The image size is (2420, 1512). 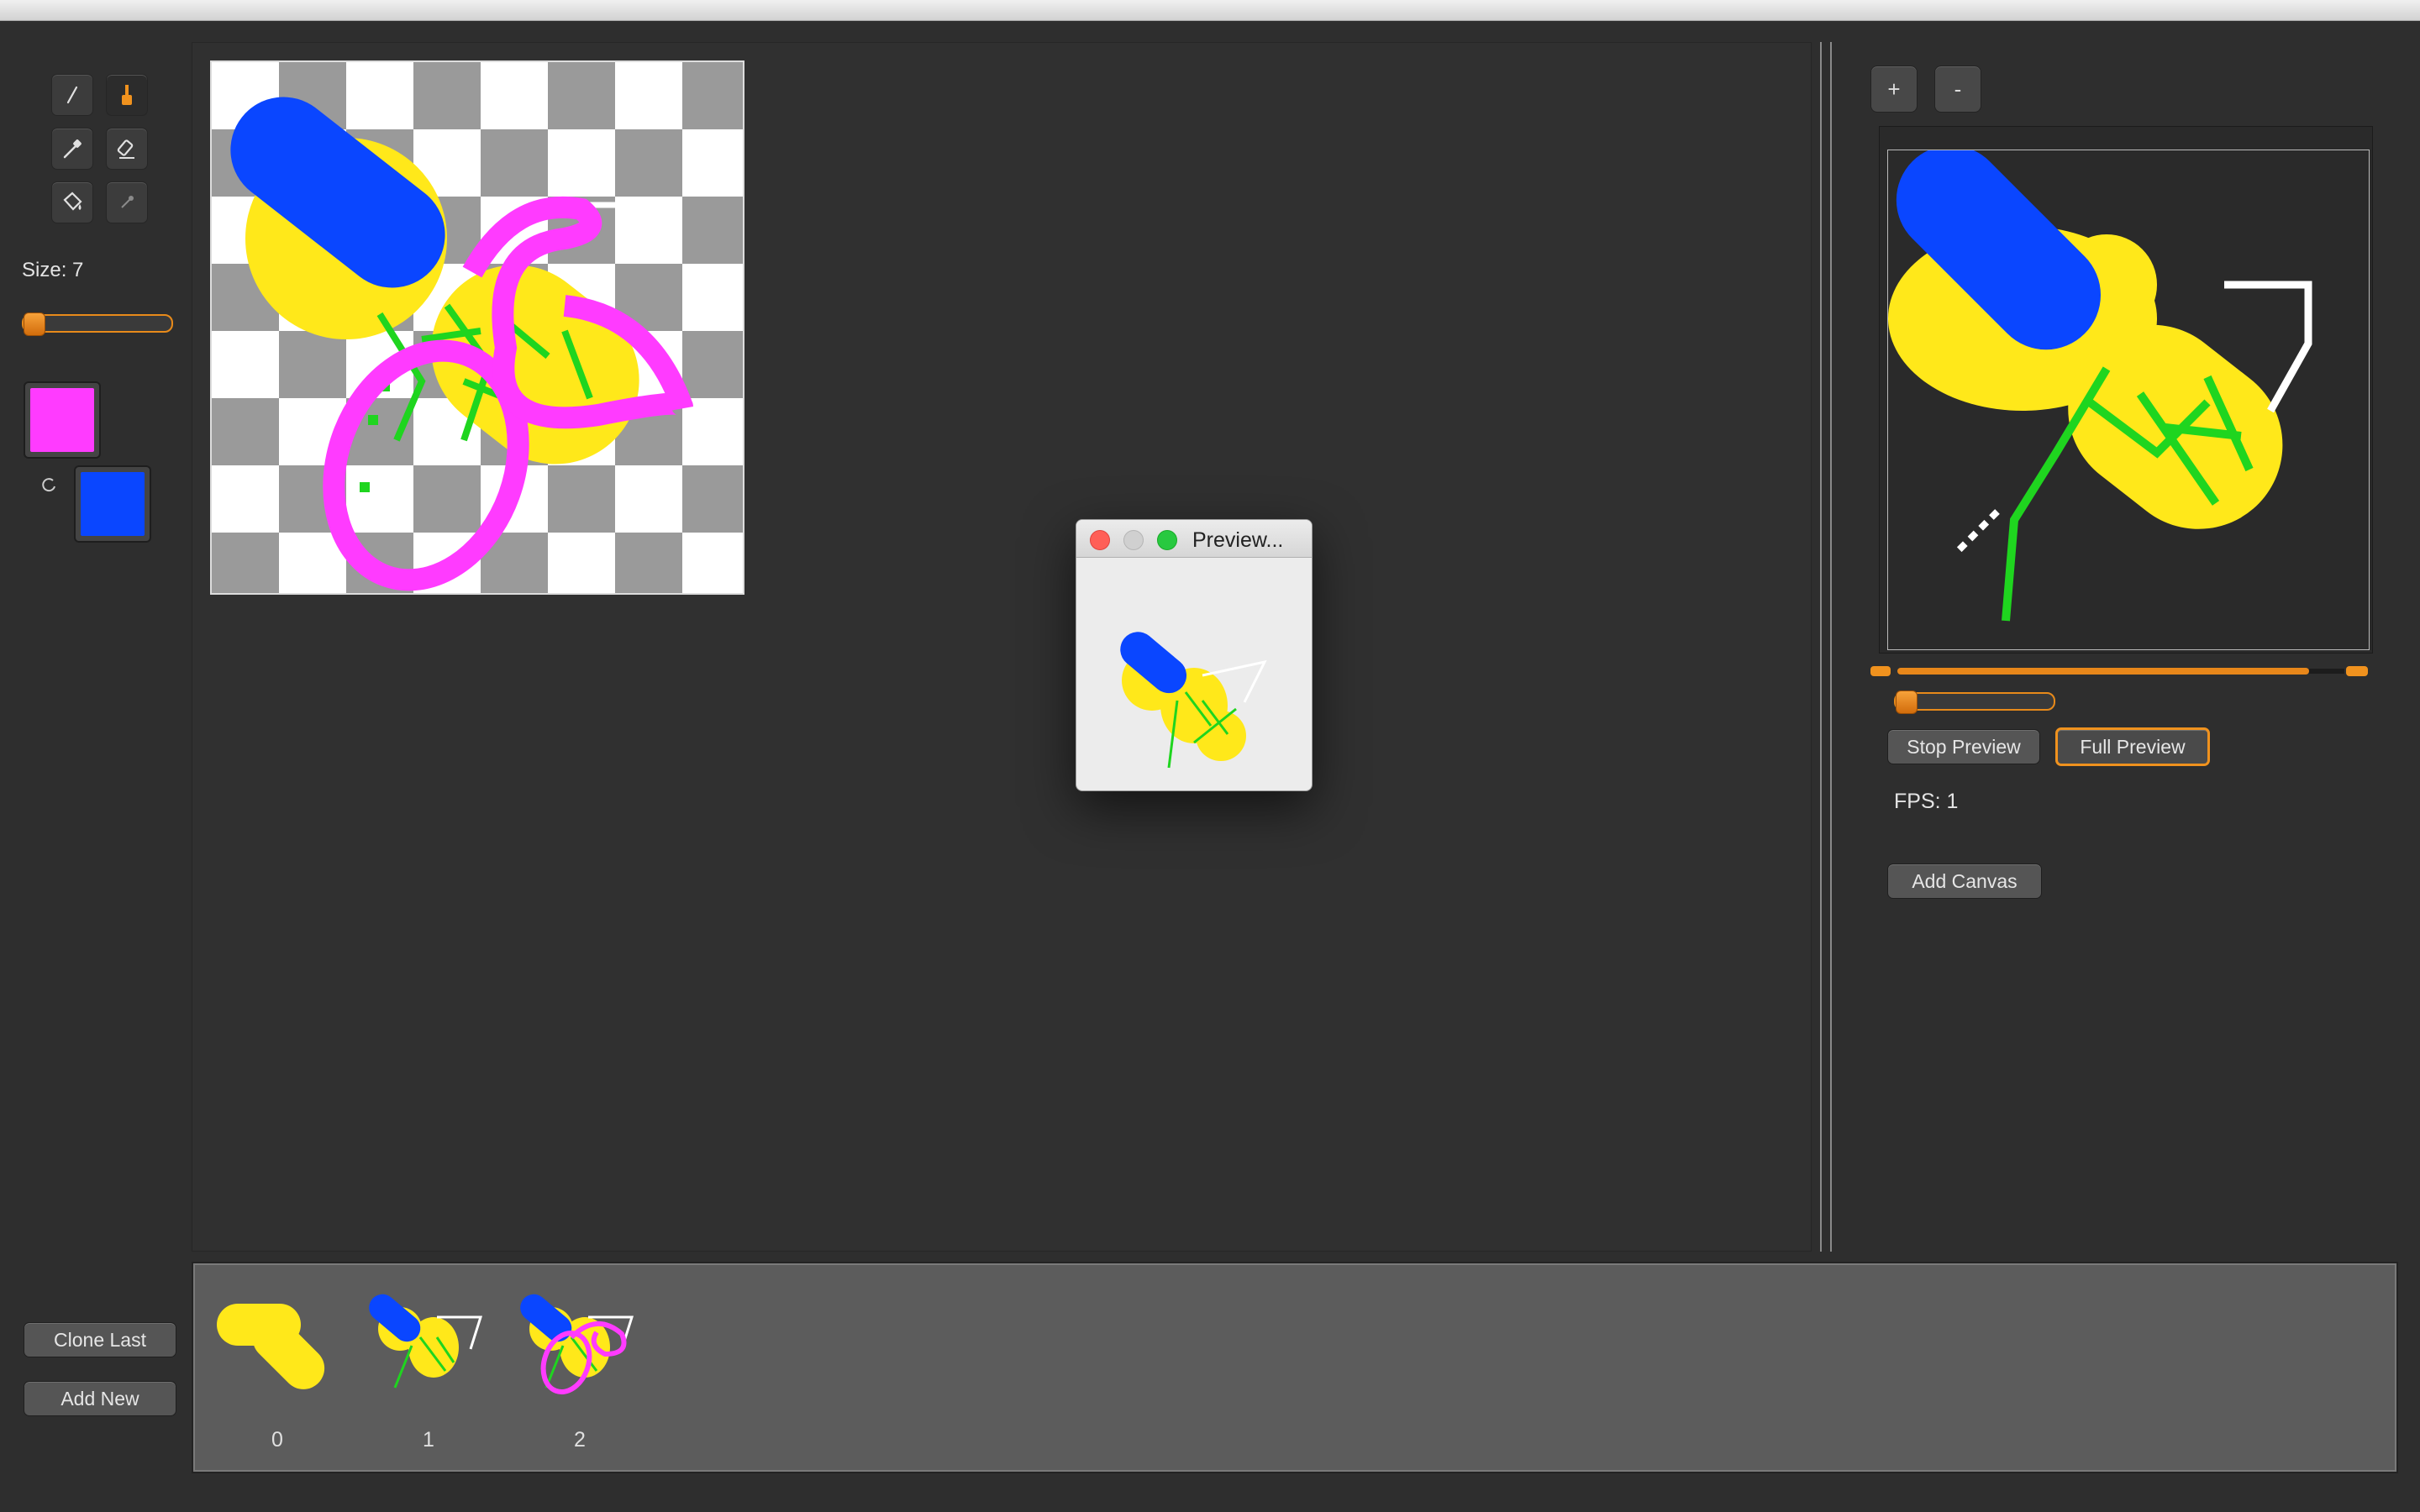 I want to click on primary-color-fill, so click(x=62, y=420).